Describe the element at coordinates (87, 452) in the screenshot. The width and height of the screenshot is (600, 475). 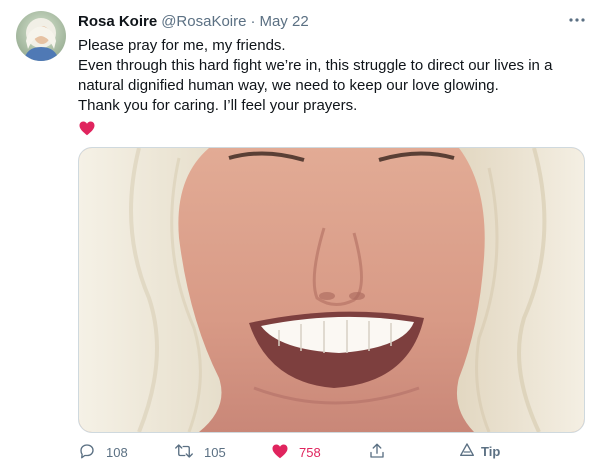
I see `reply-icon` at that location.